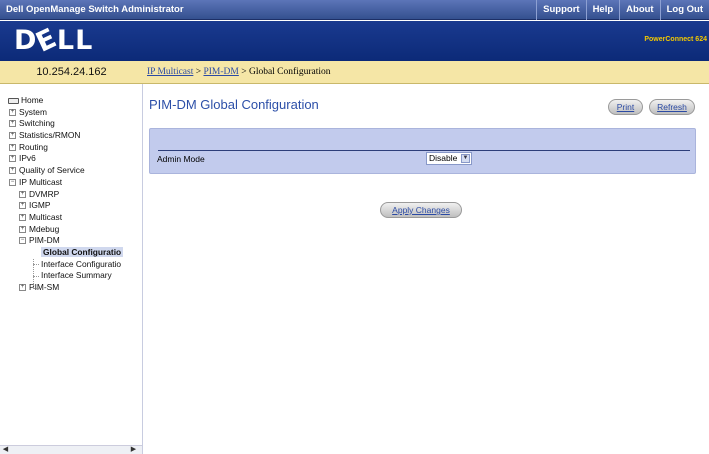  I want to click on support-link: Support, so click(560, 10).